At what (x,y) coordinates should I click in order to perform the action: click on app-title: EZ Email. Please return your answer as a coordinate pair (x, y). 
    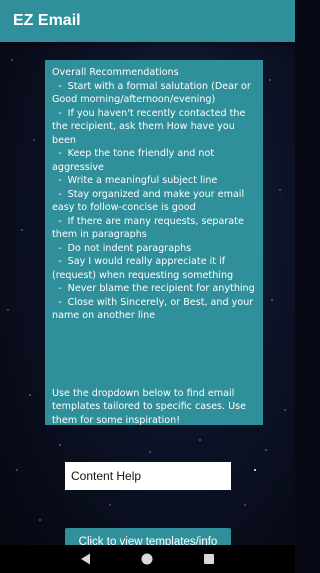
    Looking at the image, I should click on (47, 20).